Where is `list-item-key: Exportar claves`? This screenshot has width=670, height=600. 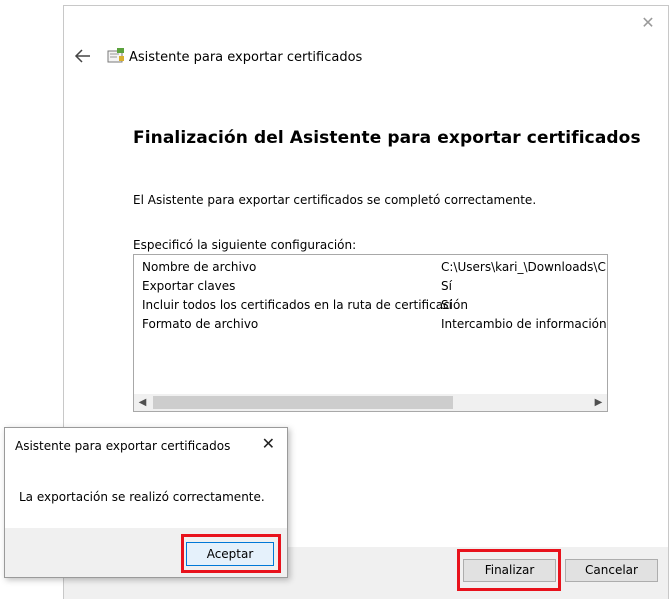
list-item-key: Exportar claves is located at coordinates (189, 286).